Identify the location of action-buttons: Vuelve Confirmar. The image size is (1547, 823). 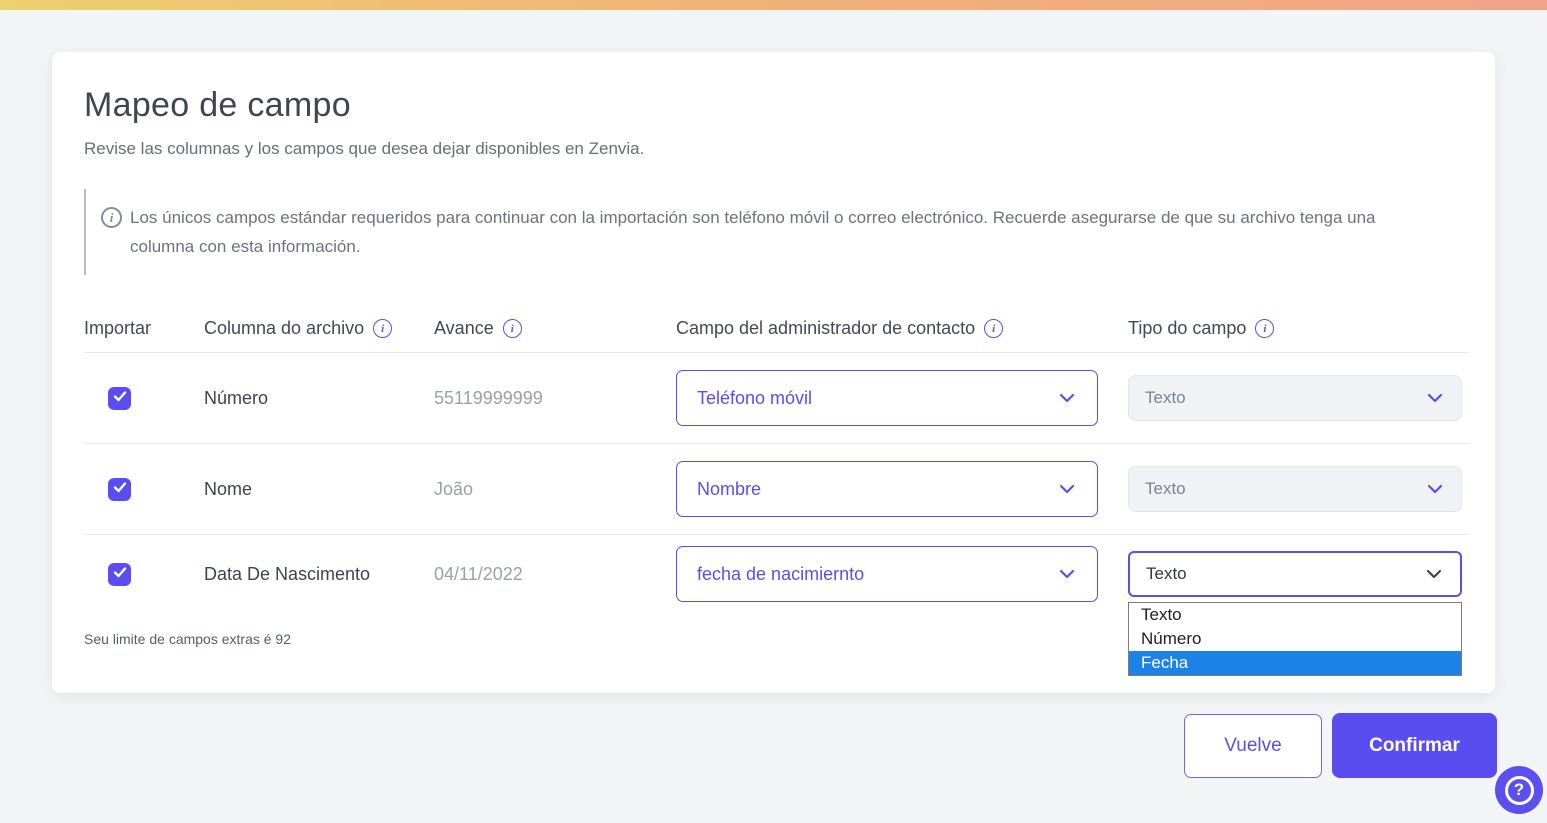
(1340, 745).